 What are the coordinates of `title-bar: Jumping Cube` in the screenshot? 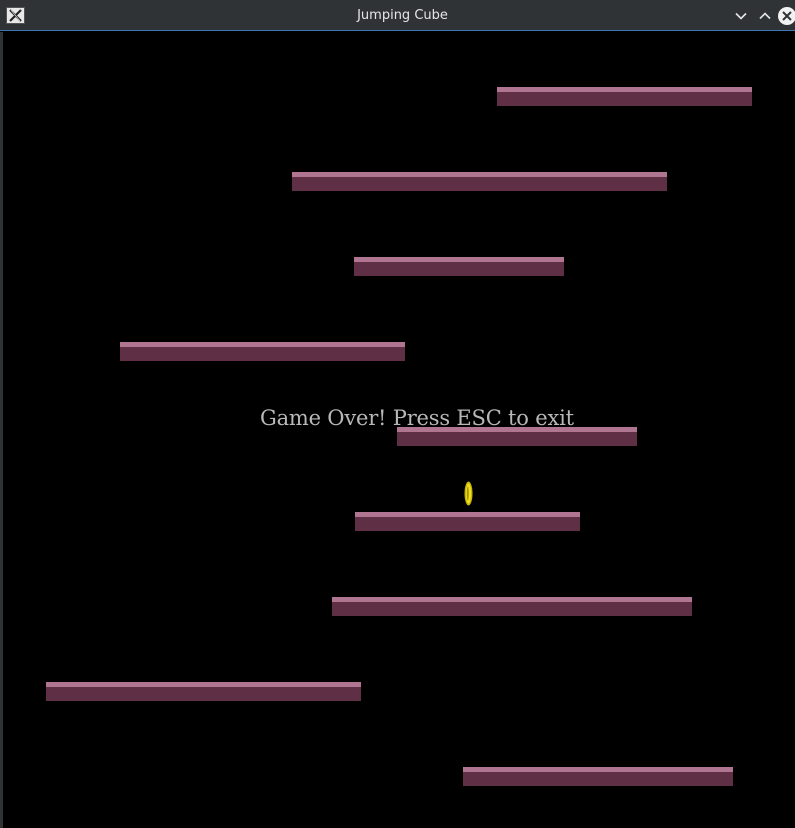 It's located at (397, 15).